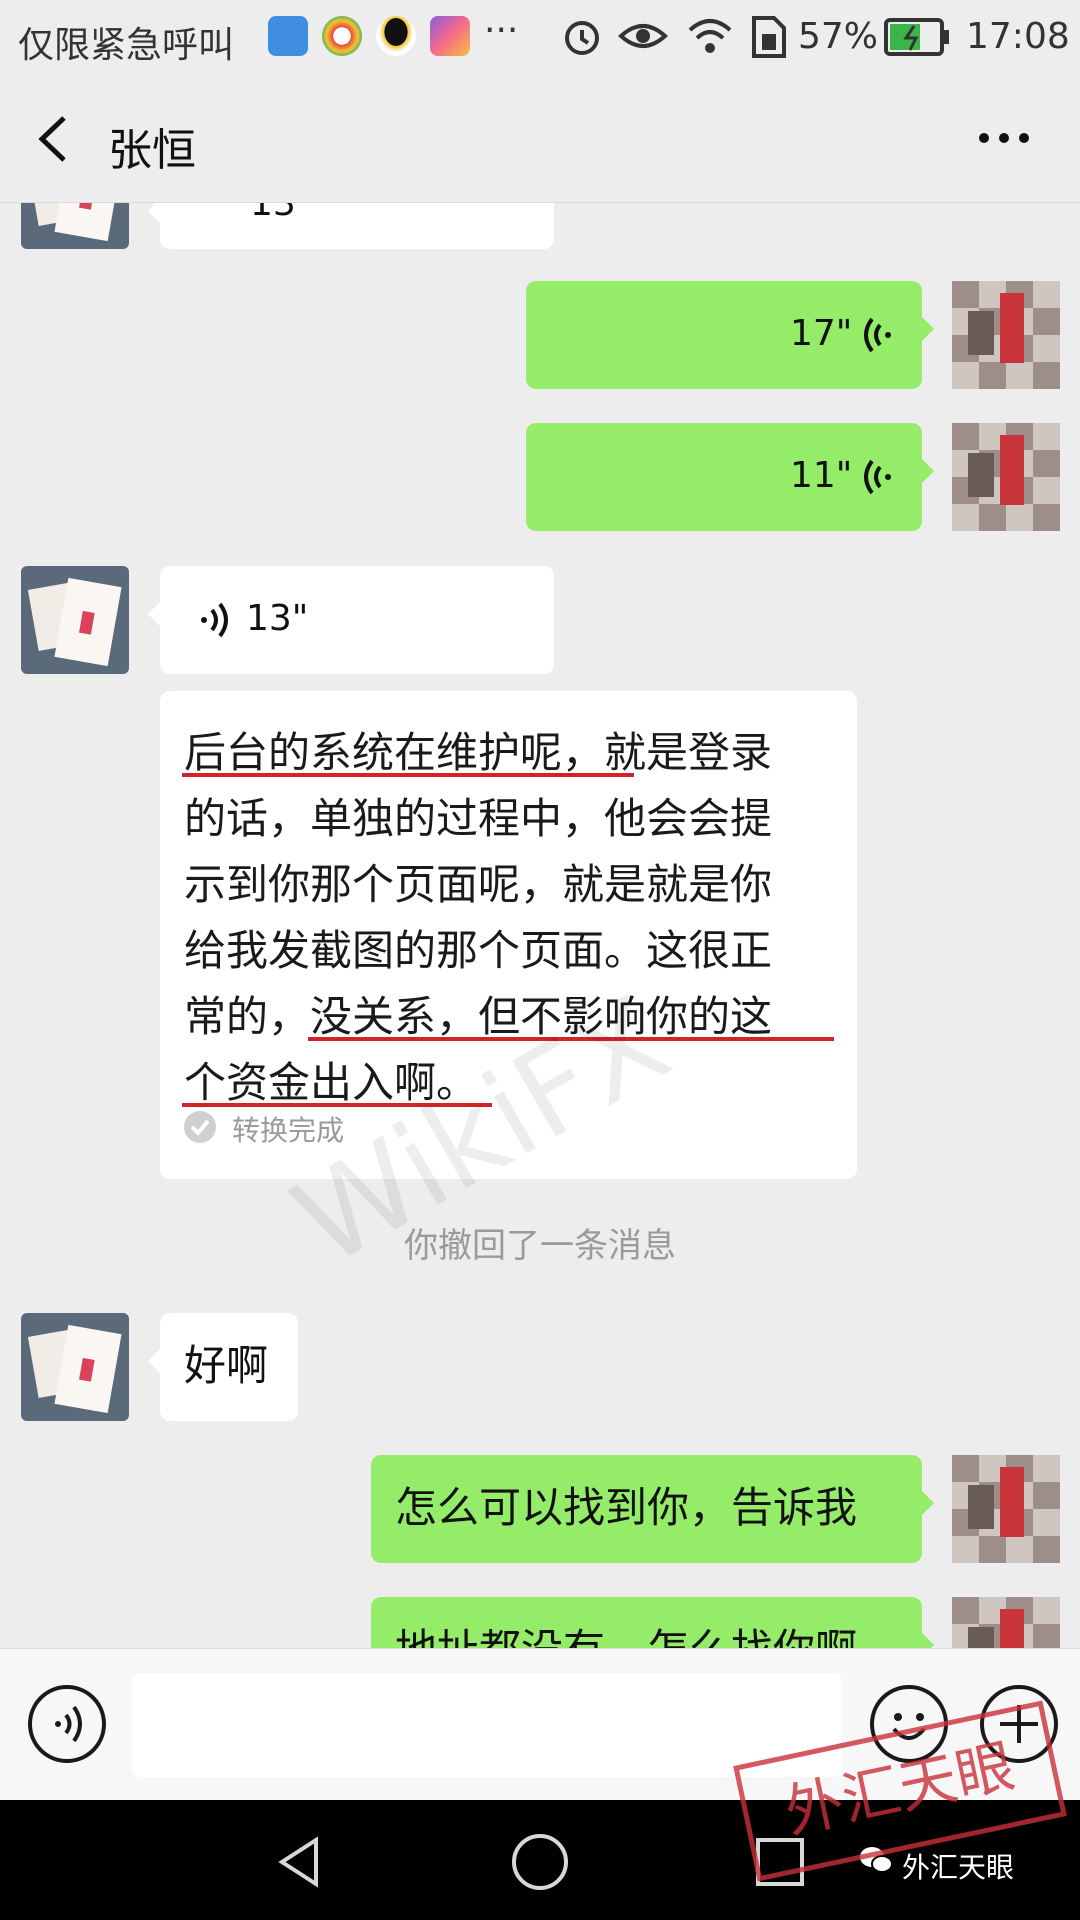 This screenshot has width=1080, height=1920. I want to click on transcript-line: 后台的系统在维护呢，就是登录, so click(478, 752).